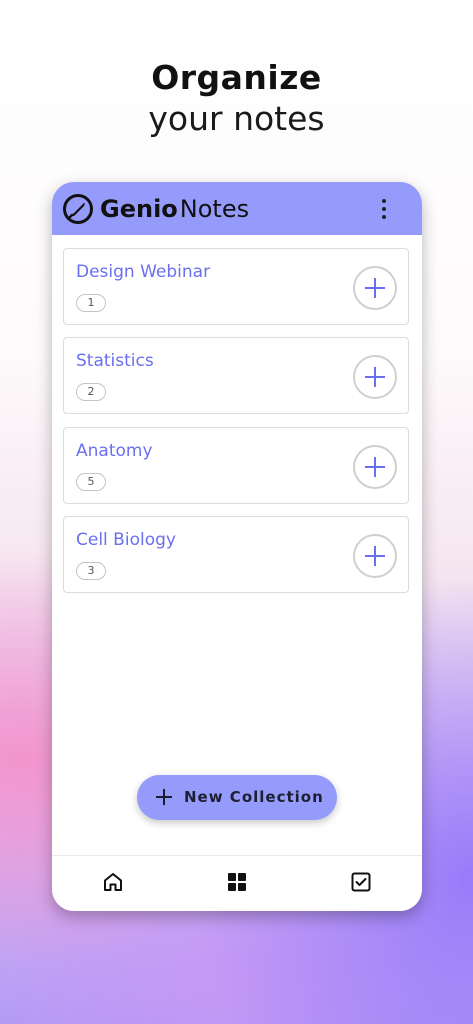 This screenshot has width=473, height=1024. What do you see at coordinates (236, 118) in the screenshot?
I see `headline-line-2: your notes` at bounding box center [236, 118].